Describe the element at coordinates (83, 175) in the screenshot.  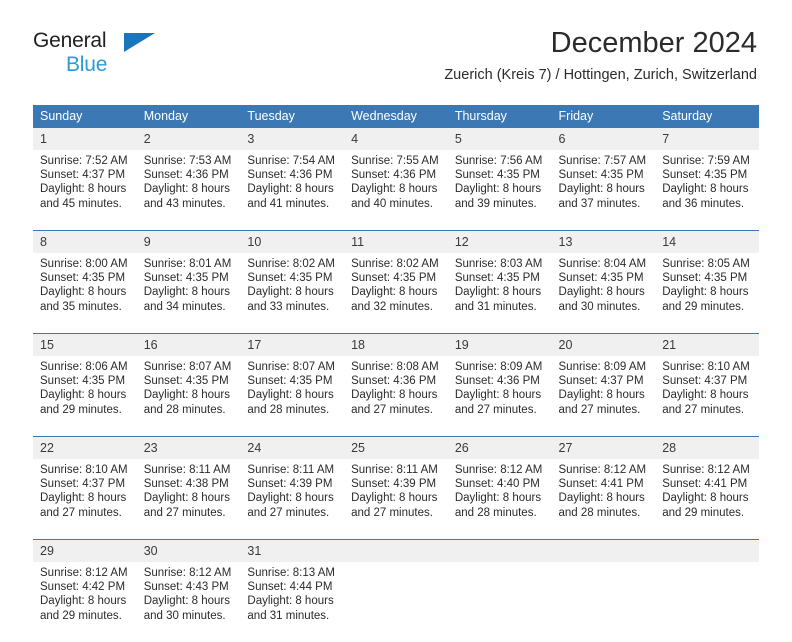
I see `sunset-text: Sunset: 4:37 PM` at that location.